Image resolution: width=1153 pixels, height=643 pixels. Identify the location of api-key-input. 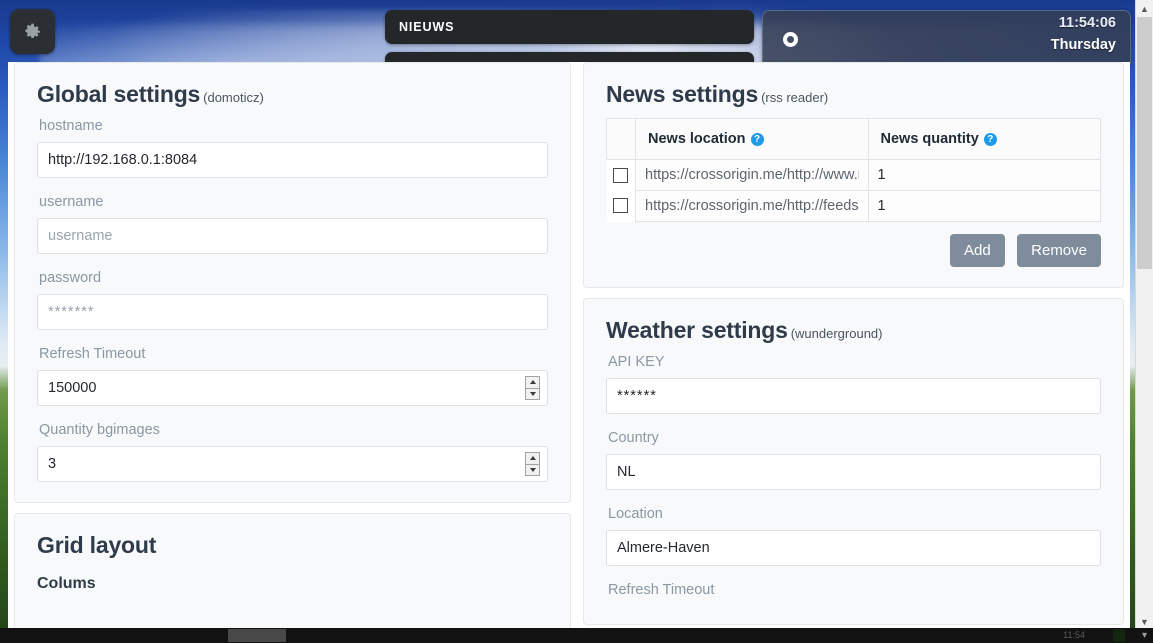
(853, 396).